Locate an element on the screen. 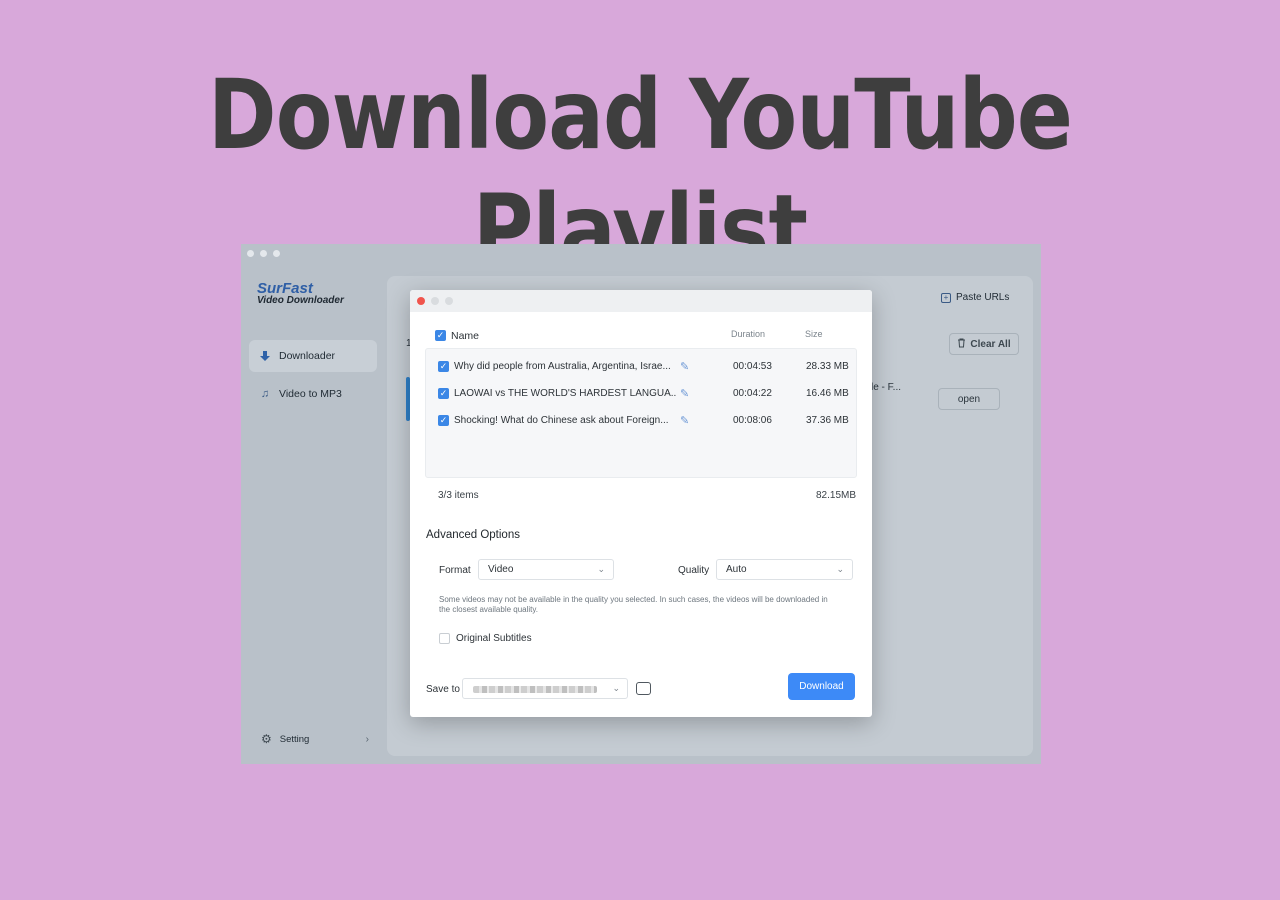  trash-icon is located at coordinates (961, 344).